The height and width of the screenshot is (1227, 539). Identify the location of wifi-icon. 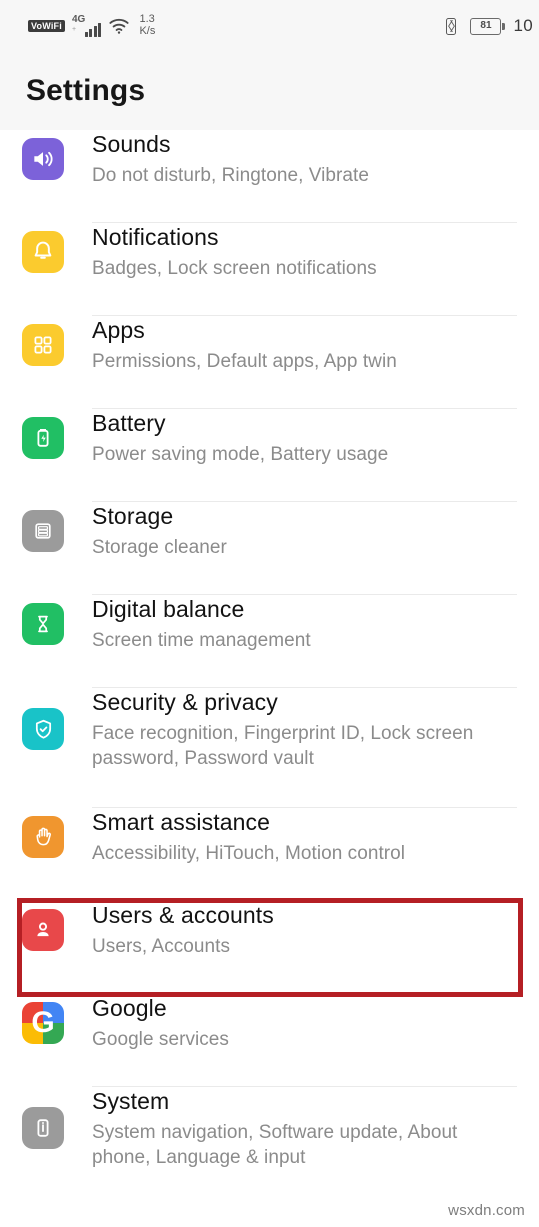
(119, 26).